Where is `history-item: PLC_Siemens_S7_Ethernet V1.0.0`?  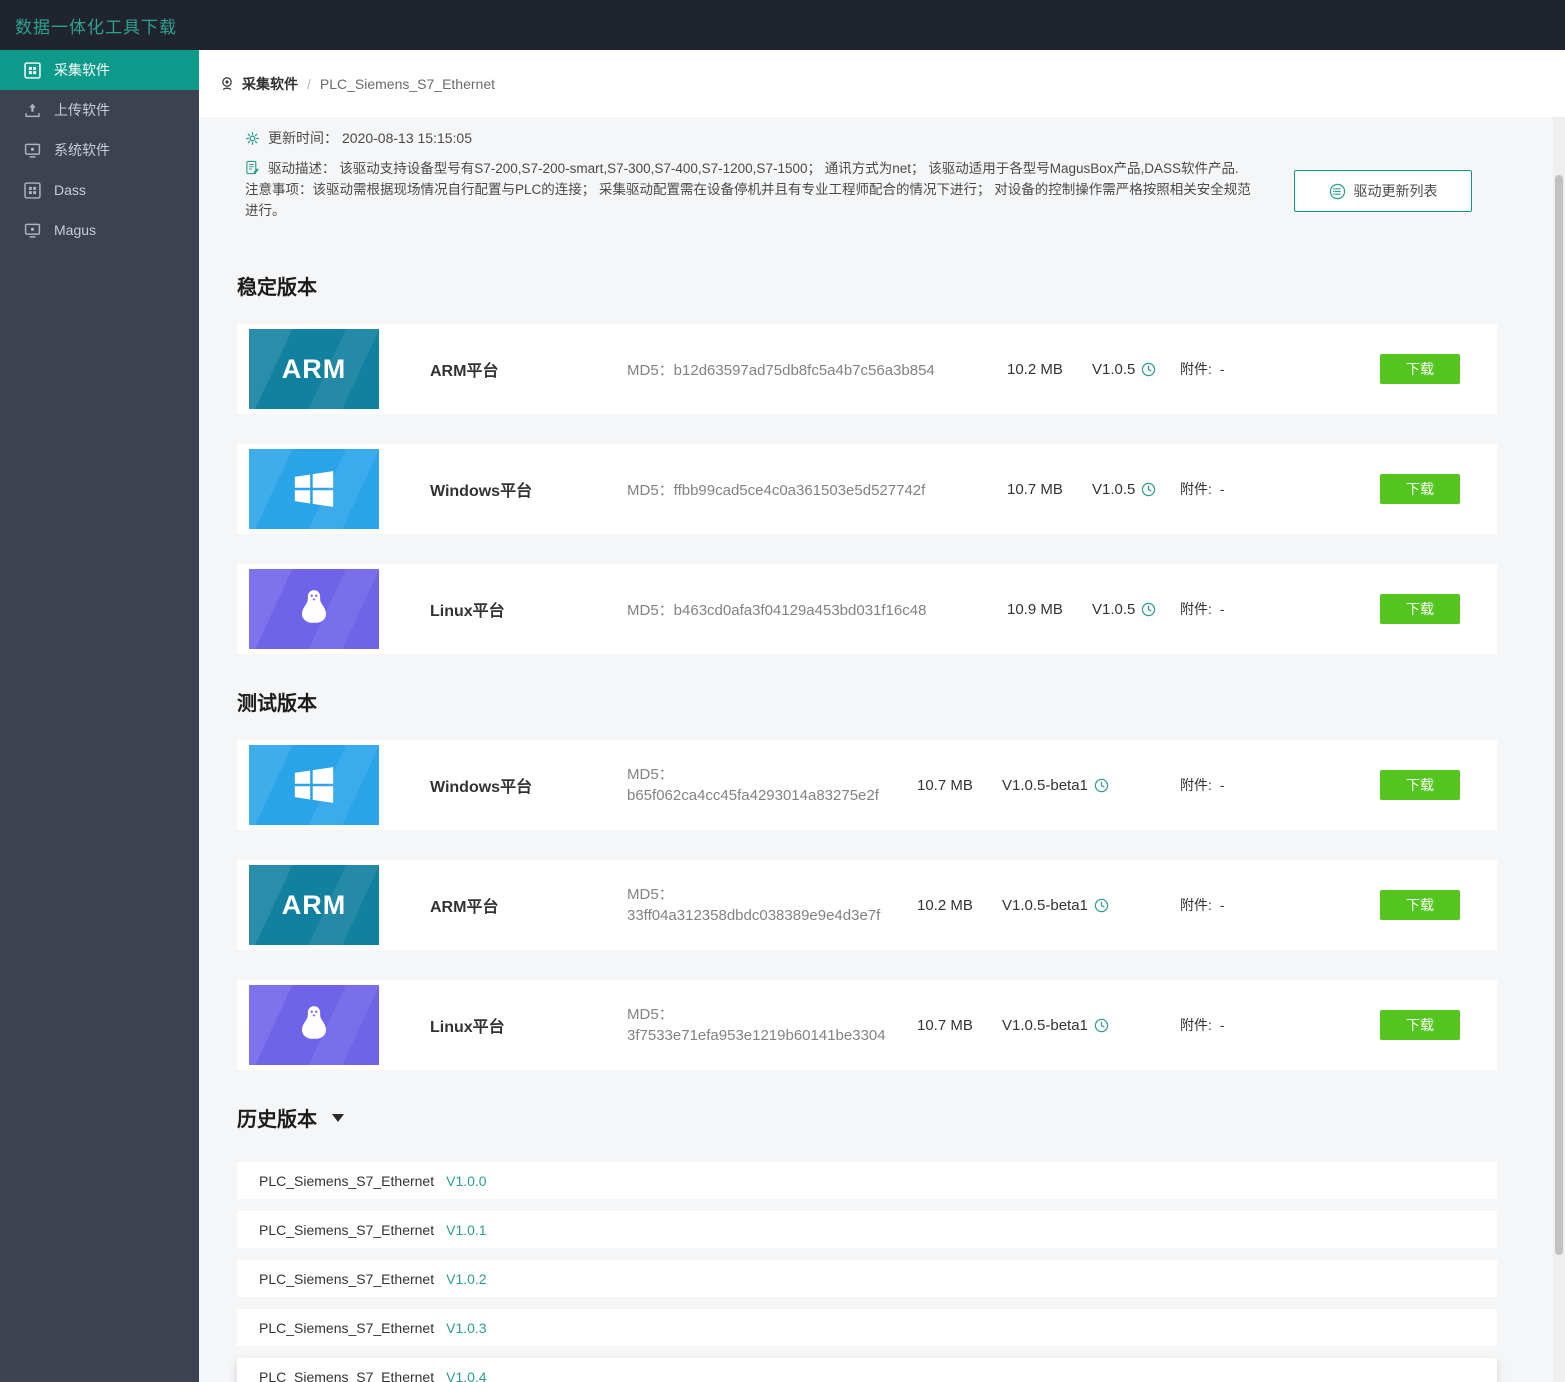
history-item: PLC_Siemens_S7_Ethernet V1.0.0 is located at coordinates (867, 1180).